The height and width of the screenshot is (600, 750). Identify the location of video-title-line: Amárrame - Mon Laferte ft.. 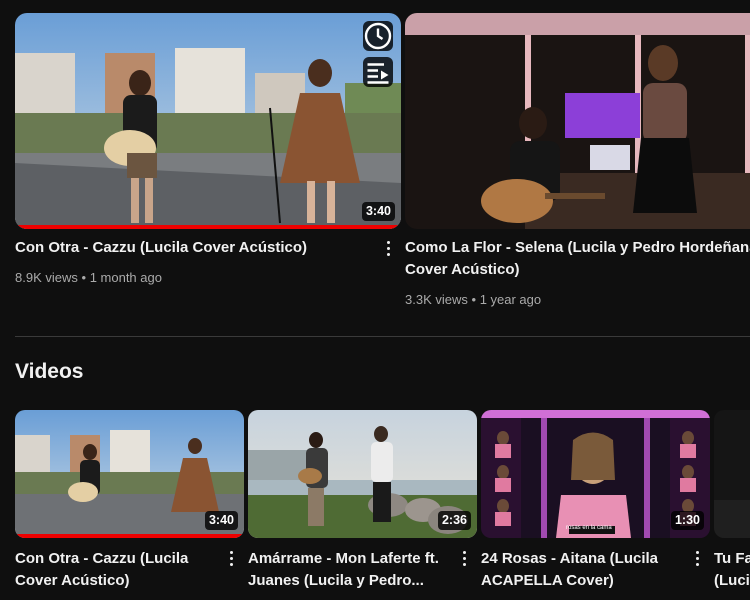
(343, 558).